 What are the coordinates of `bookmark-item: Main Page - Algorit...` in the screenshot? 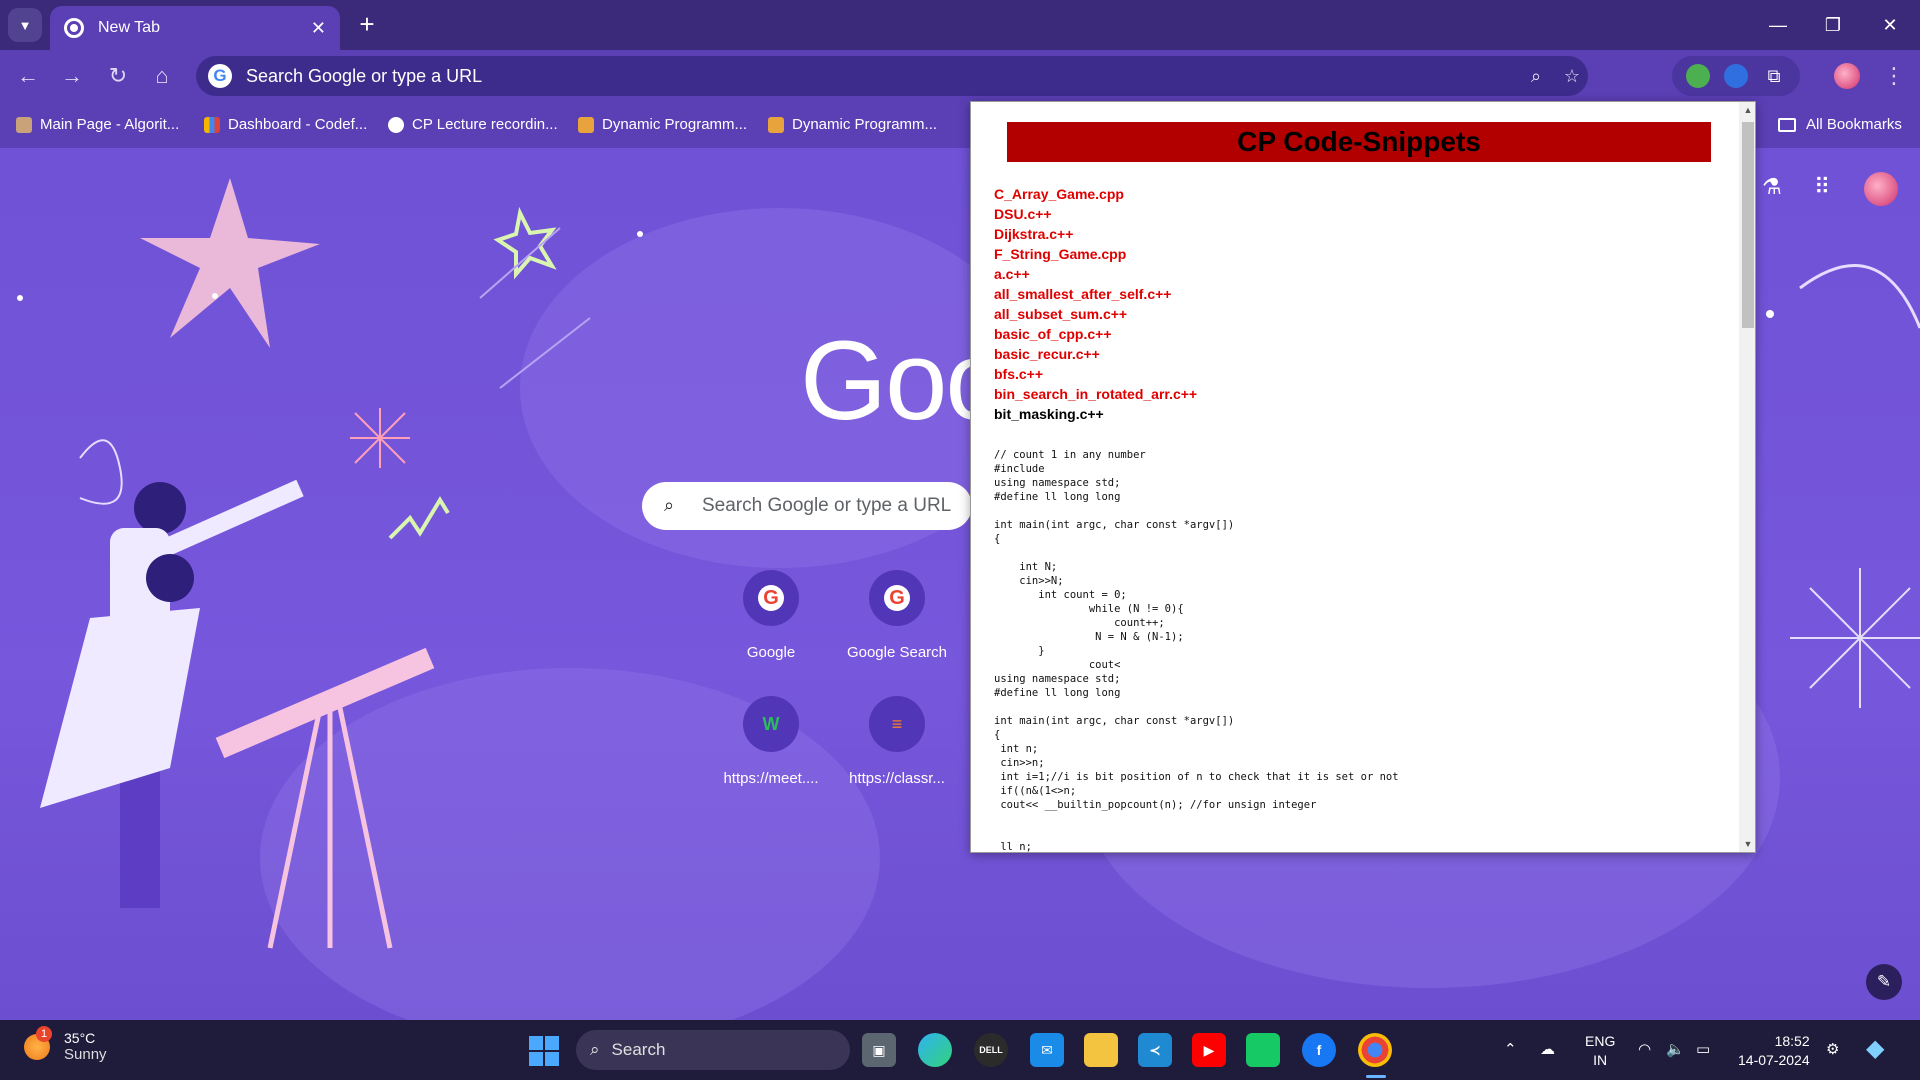 It's located at (97, 124).